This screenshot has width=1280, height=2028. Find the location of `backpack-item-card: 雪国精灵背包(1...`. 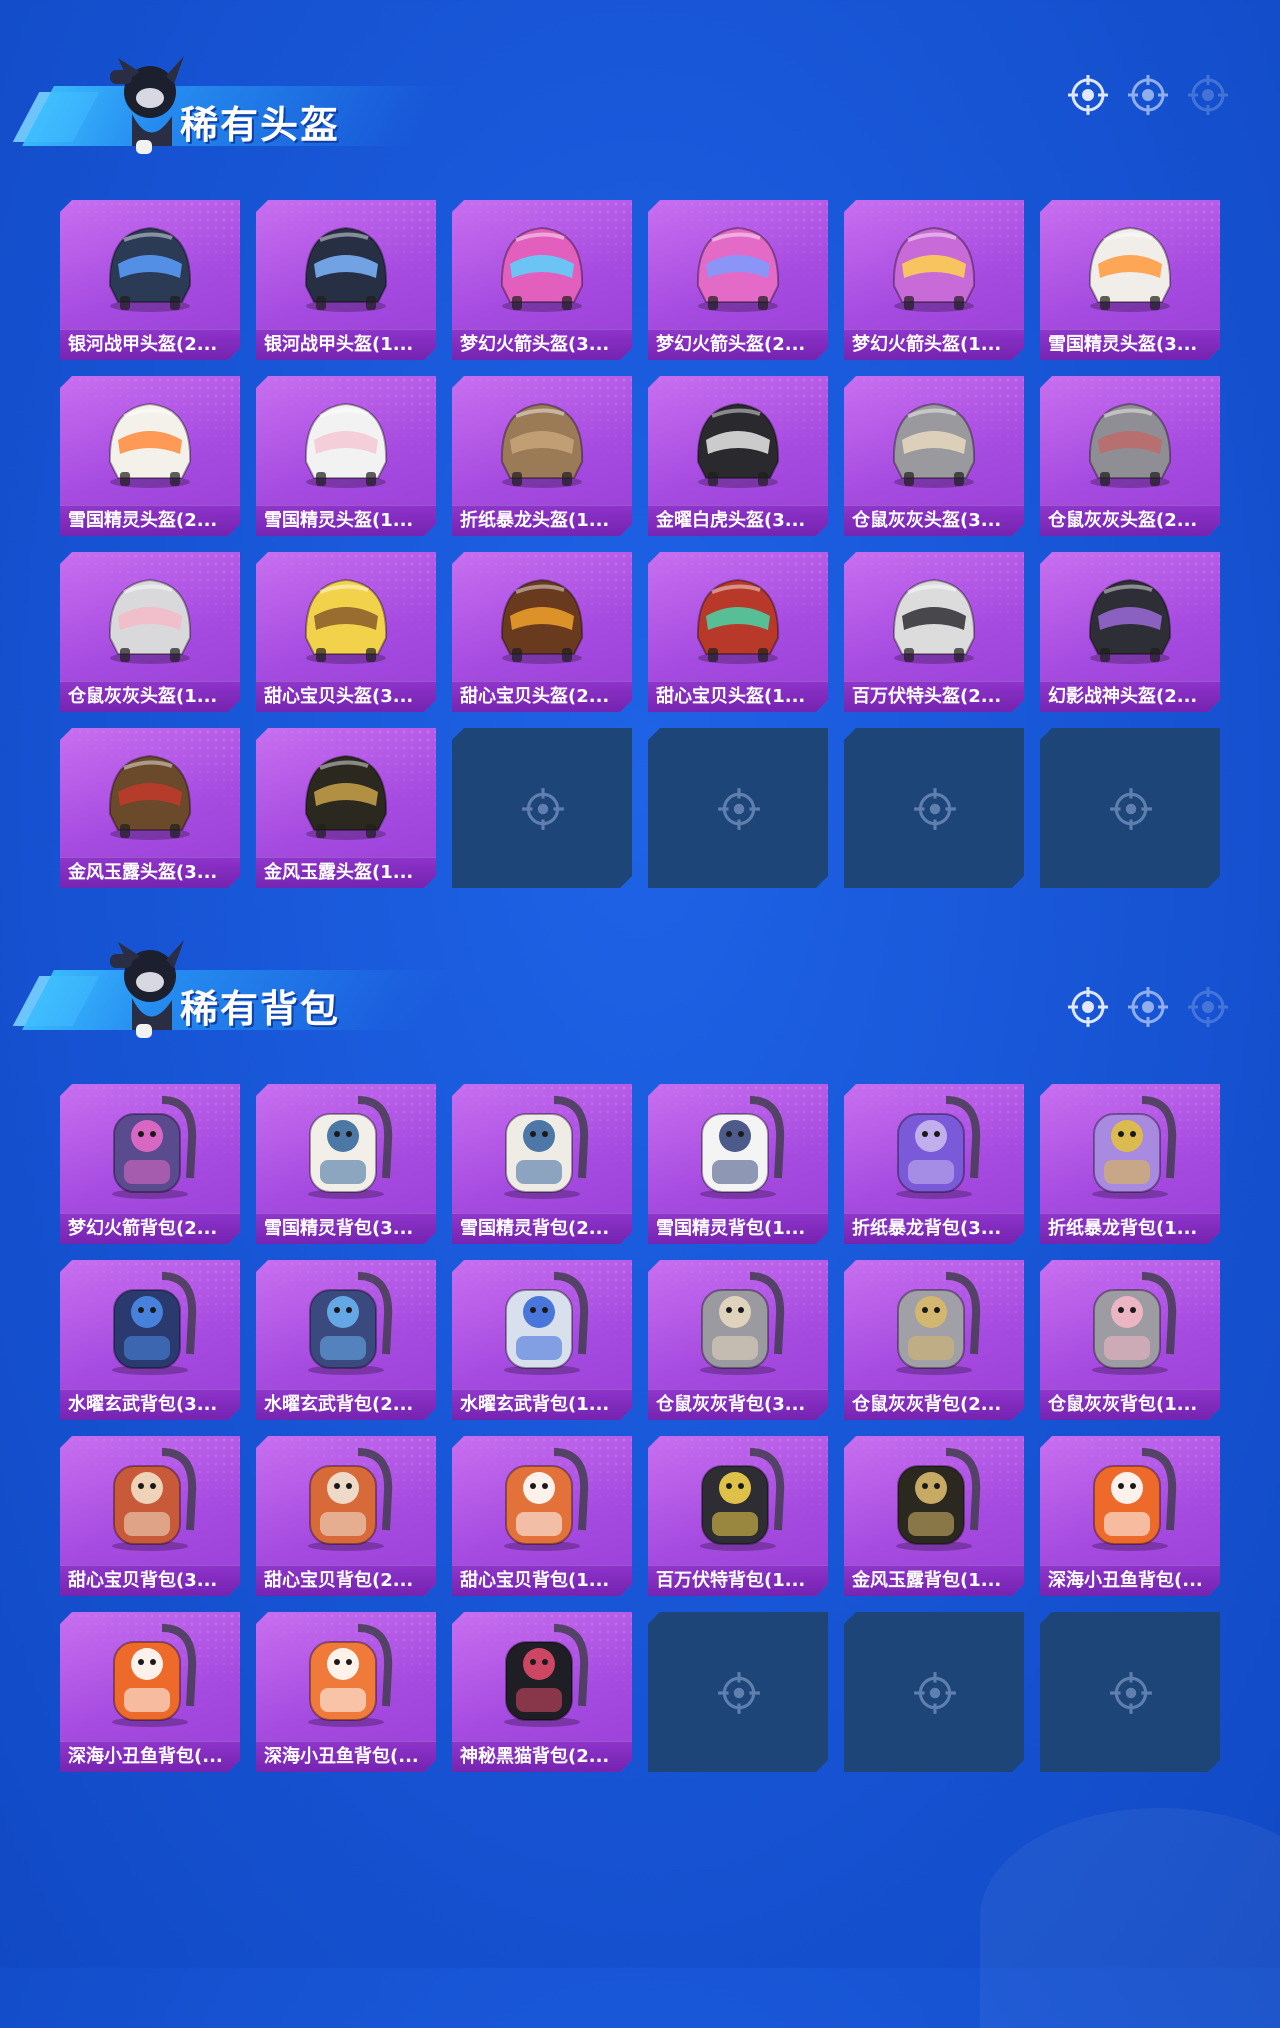

backpack-item-card: 雪国精灵背包(1... is located at coordinates (738, 1164).